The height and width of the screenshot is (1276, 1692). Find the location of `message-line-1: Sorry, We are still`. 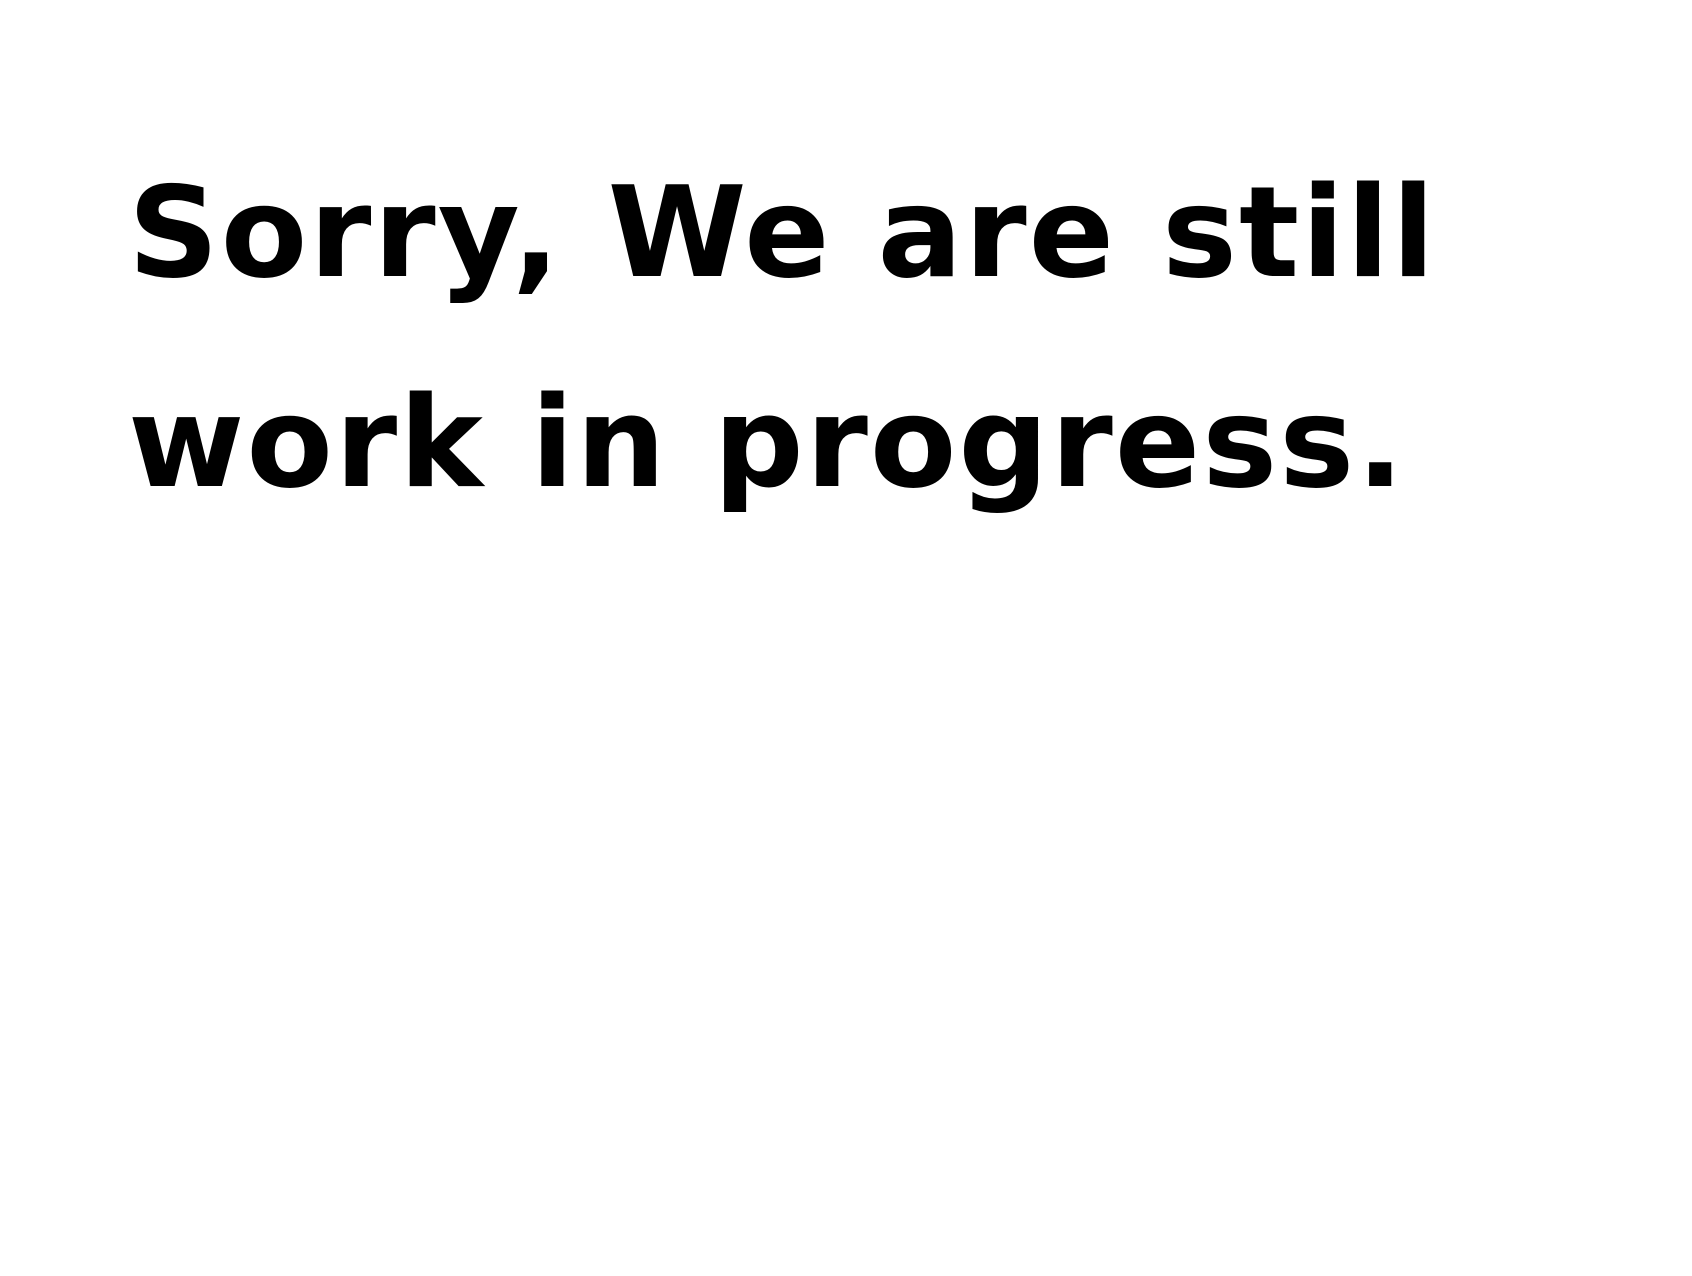

message-line-1: Sorry, We are still is located at coordinates (782, 232).